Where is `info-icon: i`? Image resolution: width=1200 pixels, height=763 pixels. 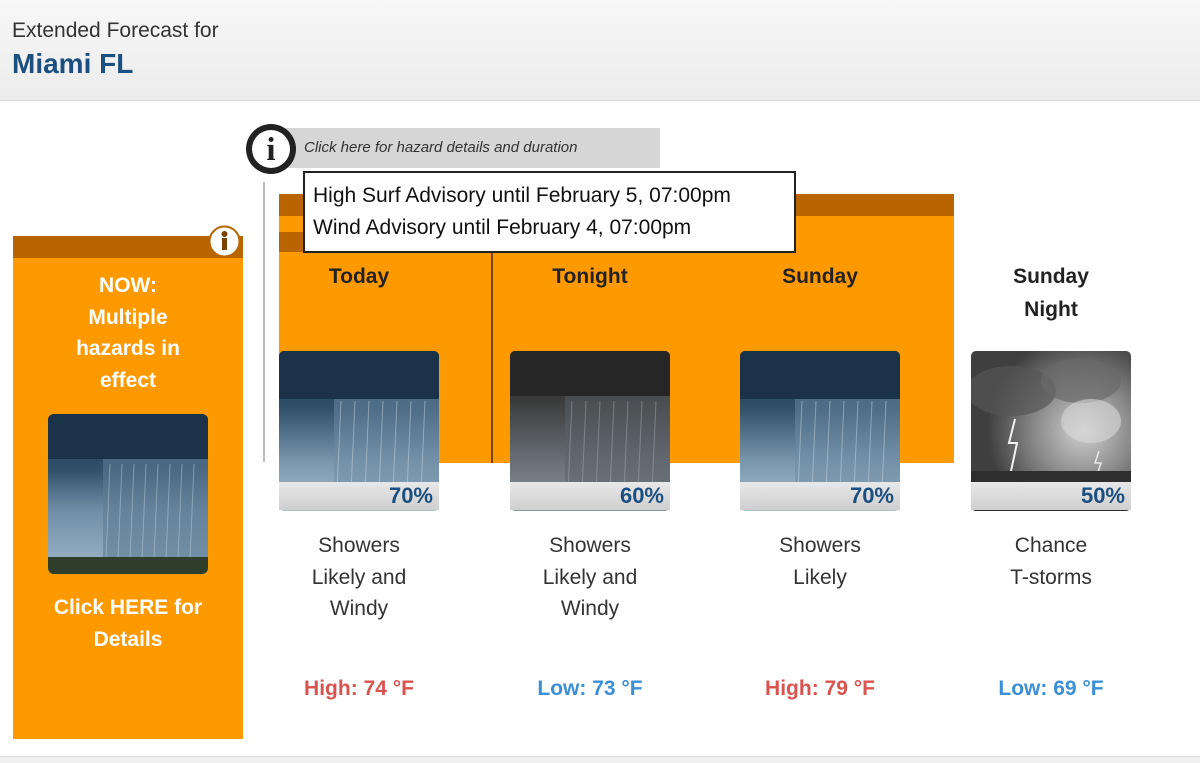
info-icon: i is located at coordinates (271, 149).